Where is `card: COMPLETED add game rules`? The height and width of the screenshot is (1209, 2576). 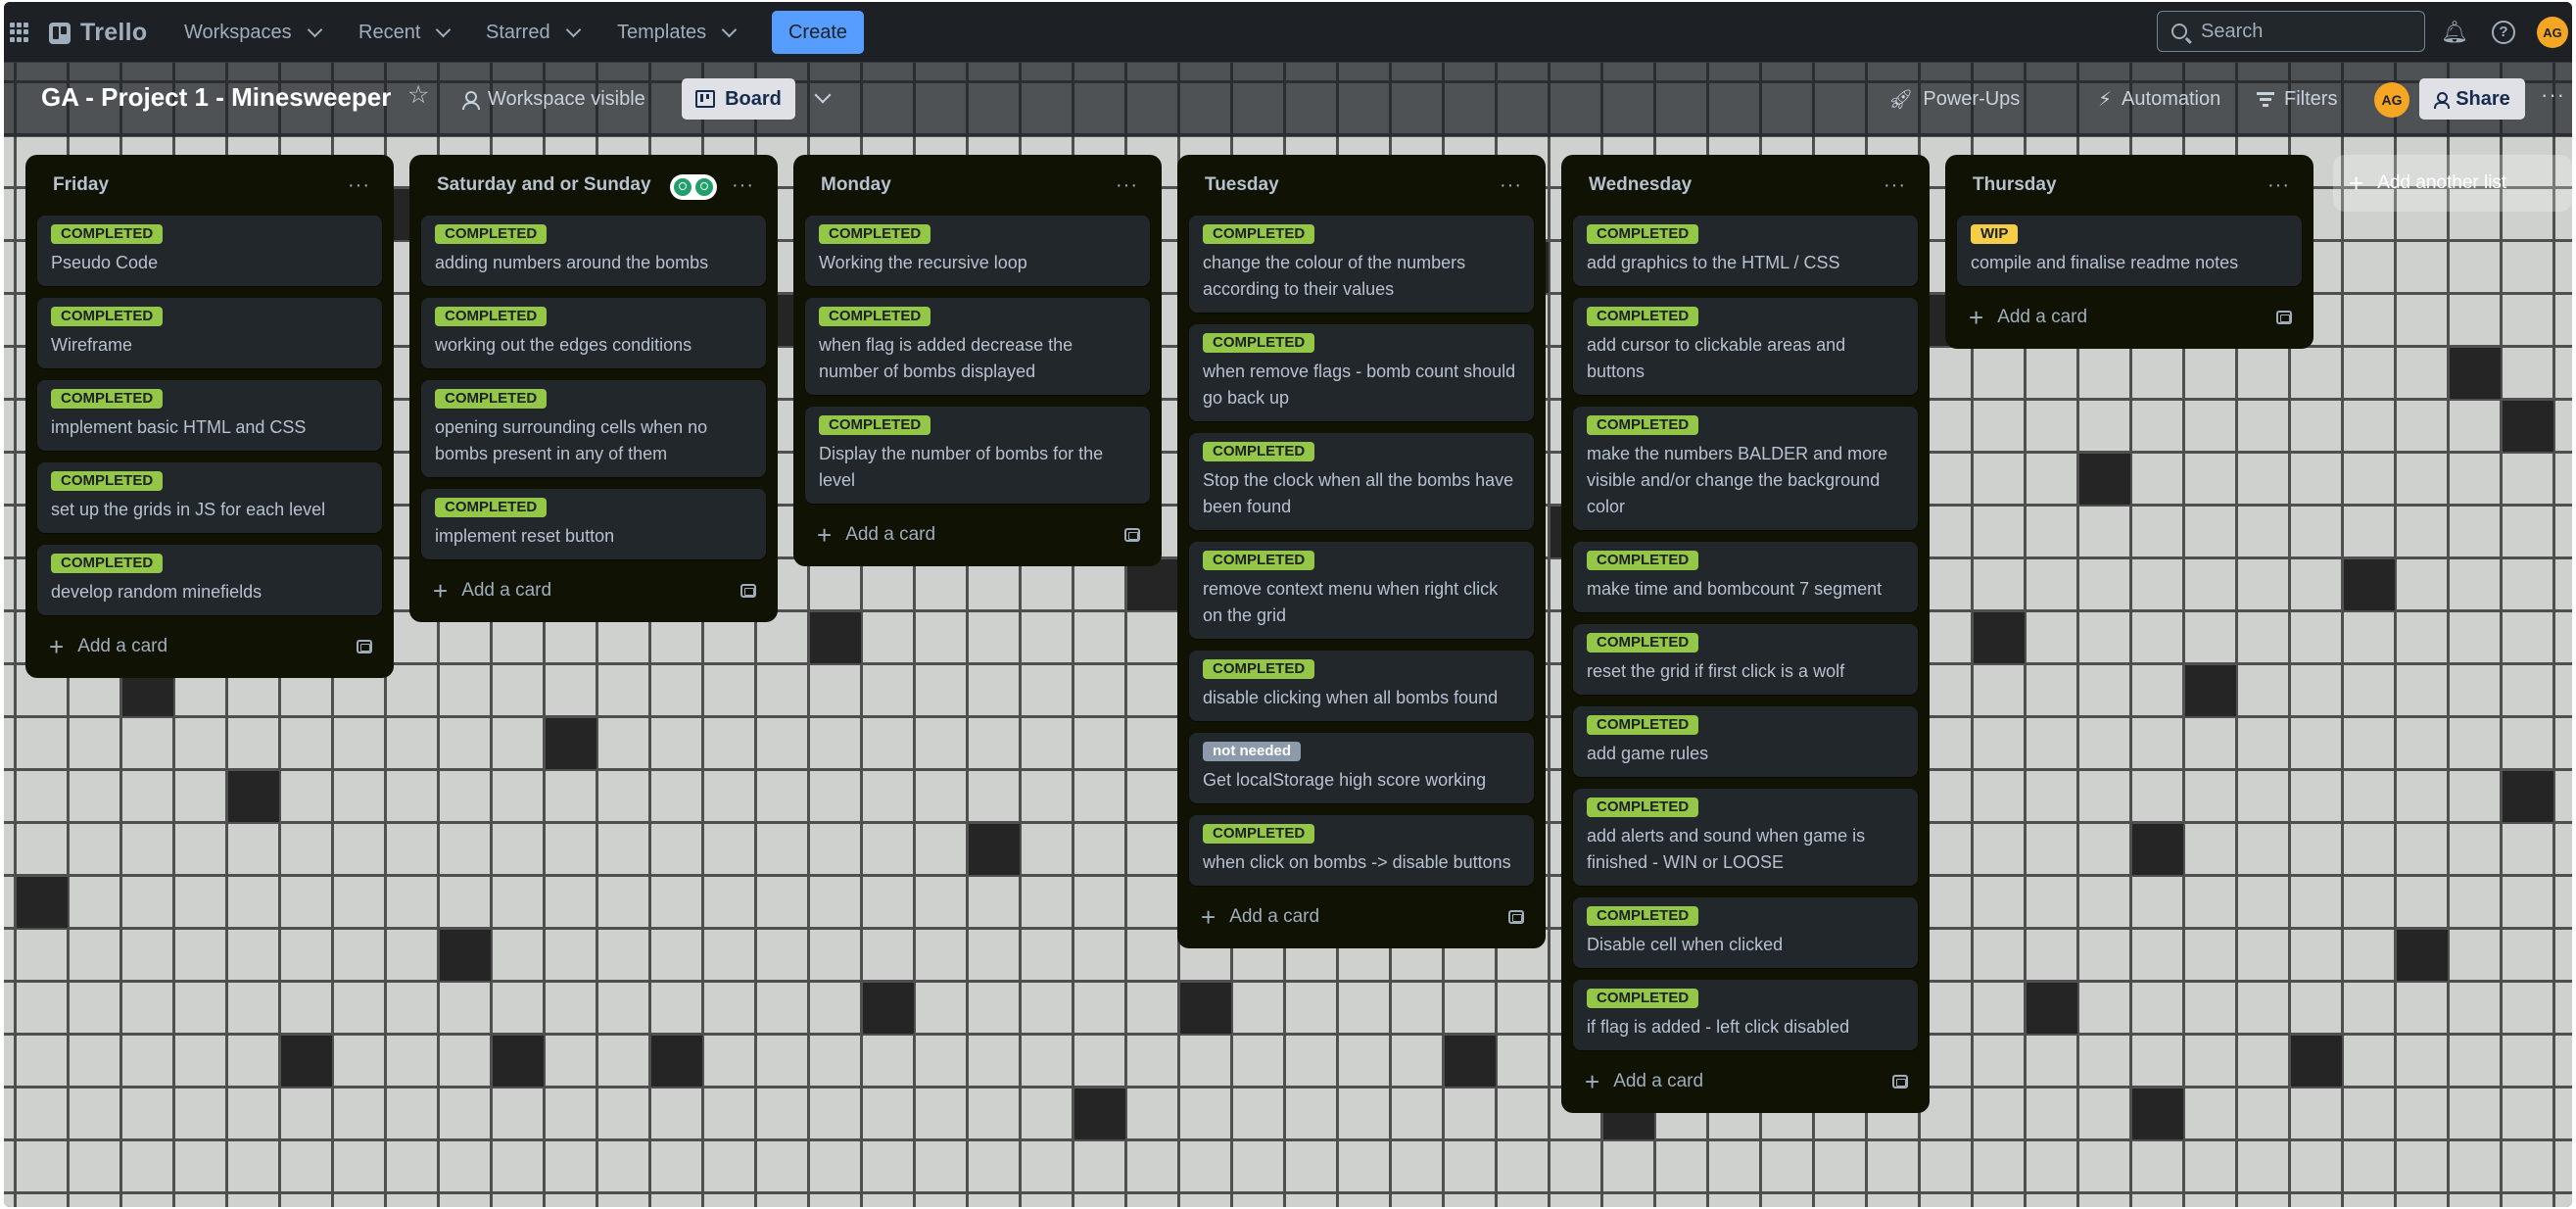
card: COMPLETED add game rules is located at coordinates (1745, 742).